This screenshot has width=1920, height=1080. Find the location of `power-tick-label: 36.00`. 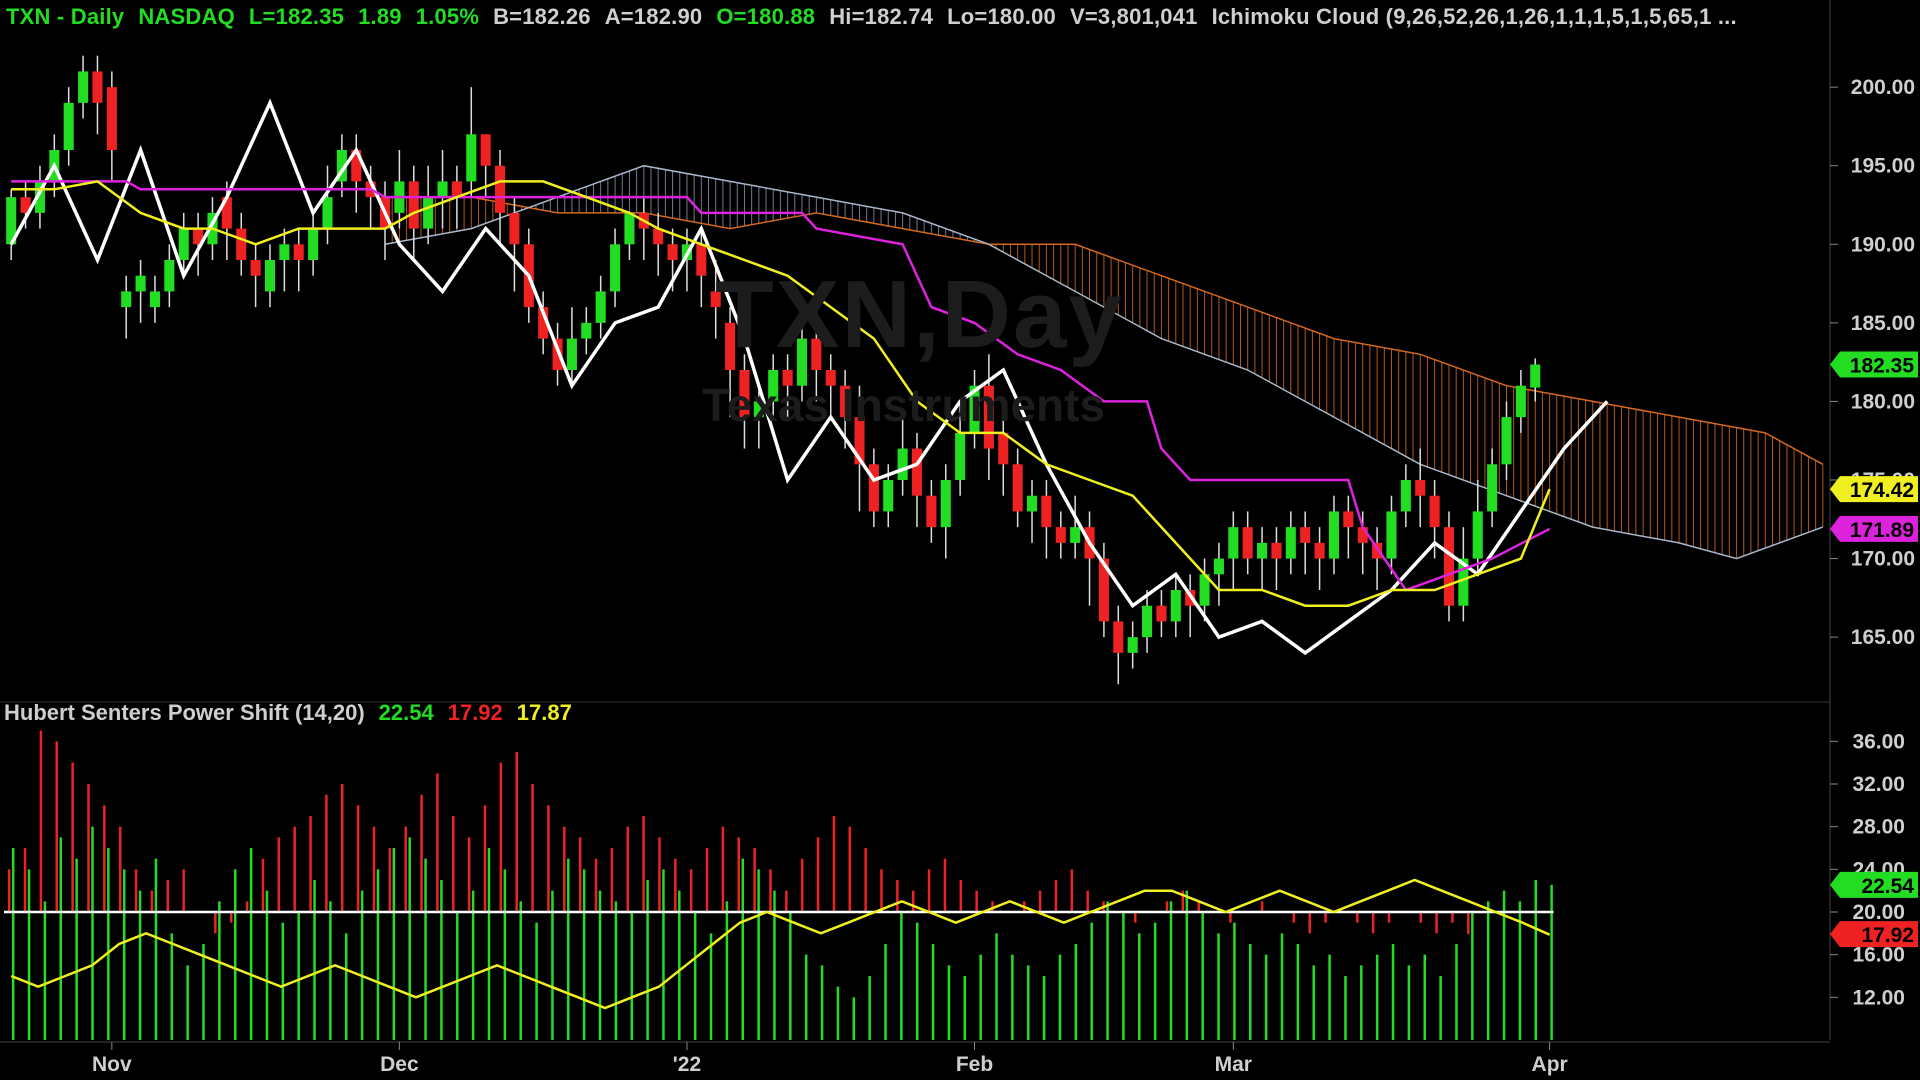

power-tick-label: 36.00 is located at coordinates (1878, 741).